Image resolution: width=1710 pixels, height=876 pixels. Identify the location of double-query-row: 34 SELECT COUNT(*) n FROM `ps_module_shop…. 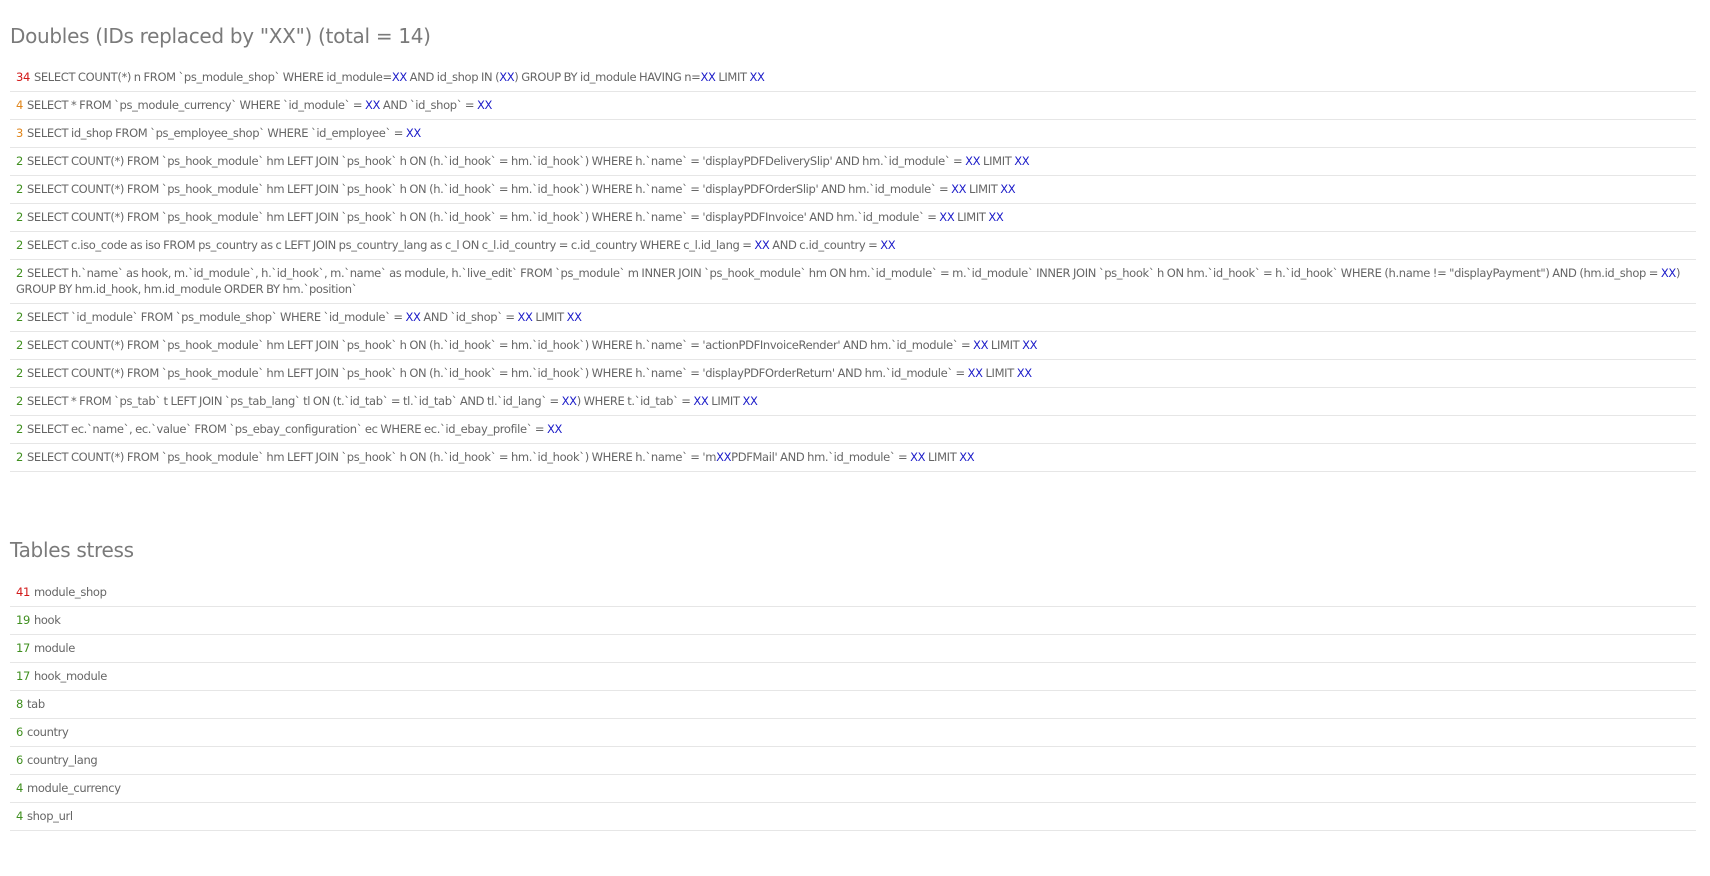
(853, 78).